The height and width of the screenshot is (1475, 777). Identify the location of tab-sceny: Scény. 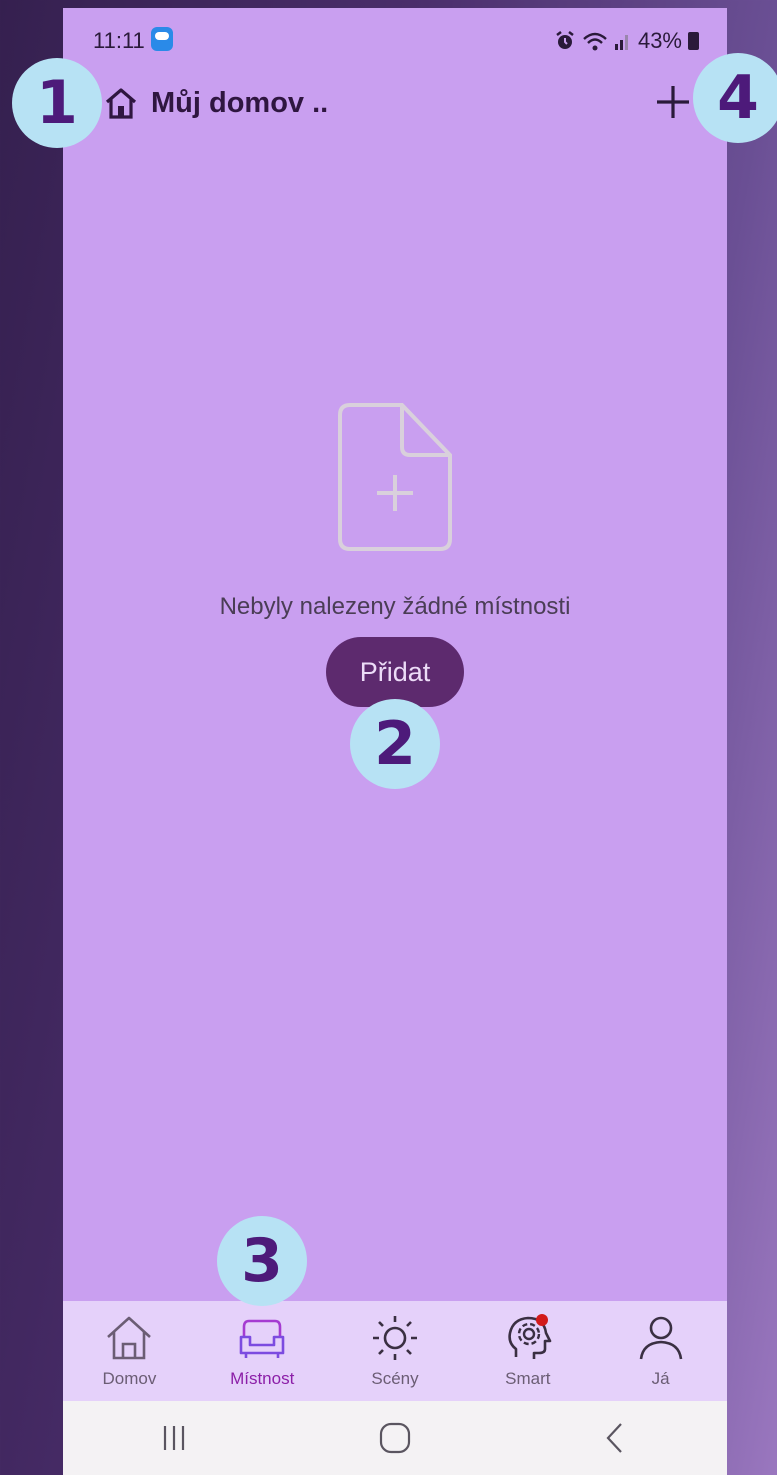
(395, 1351).